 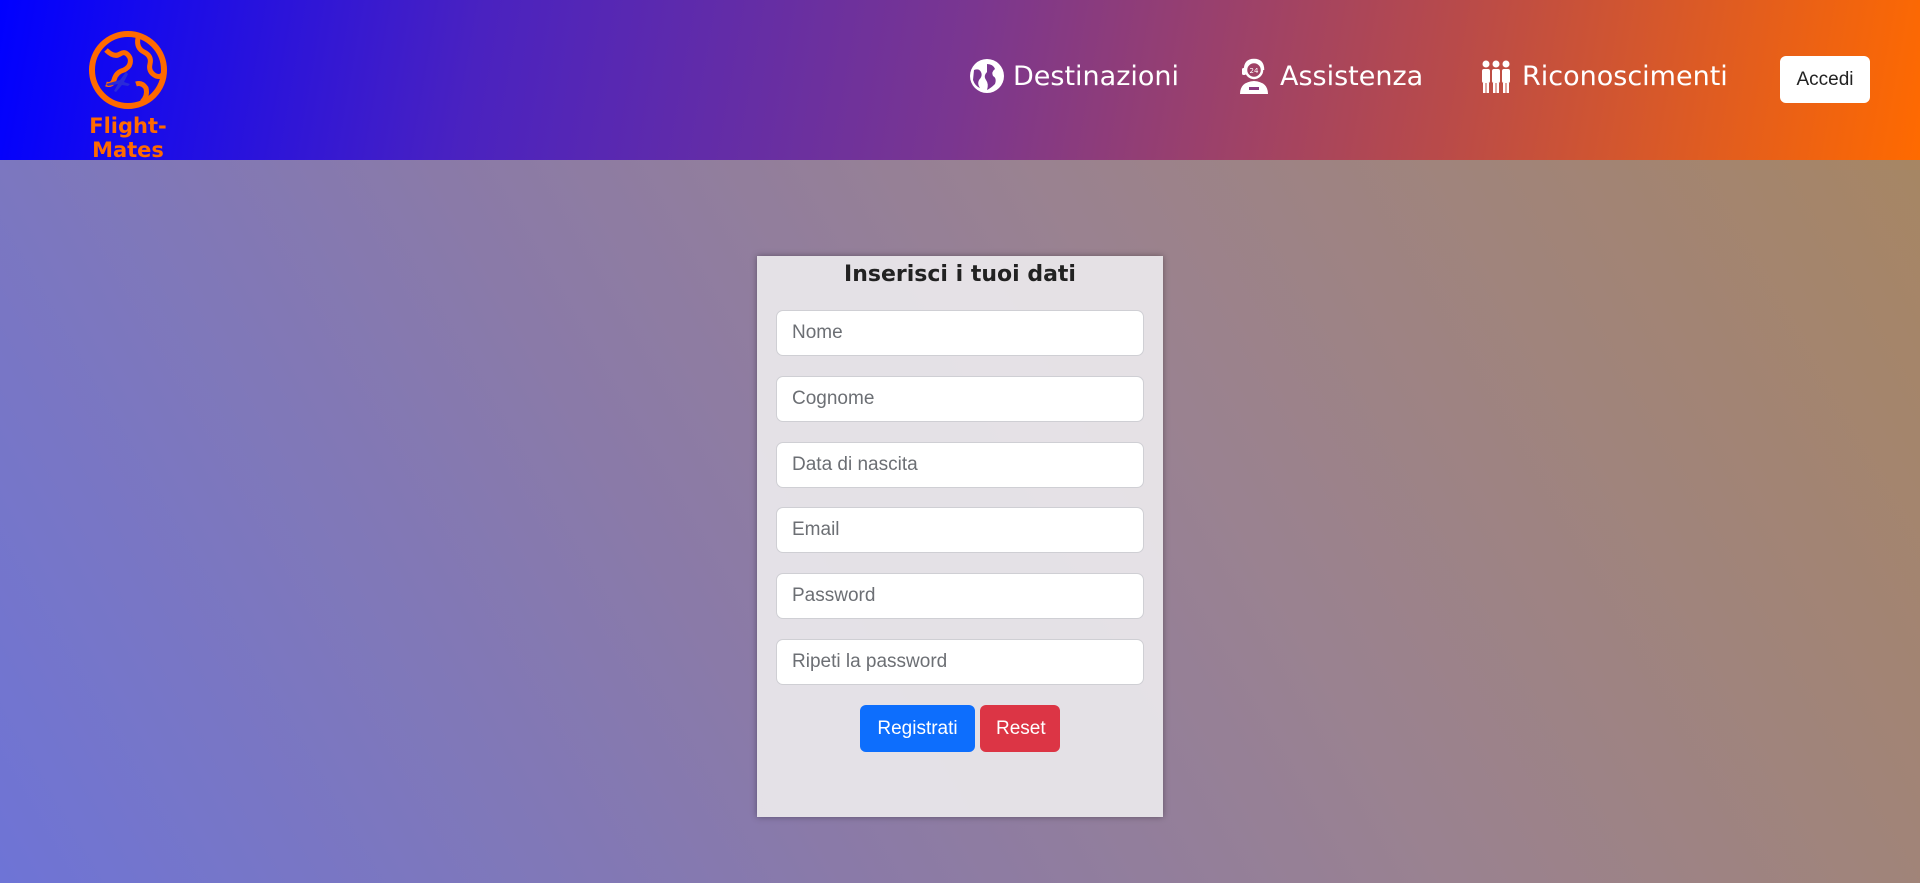 I want to click on nav-link-assistenza: 24 Assistenza, so click(x=1329, y=76).